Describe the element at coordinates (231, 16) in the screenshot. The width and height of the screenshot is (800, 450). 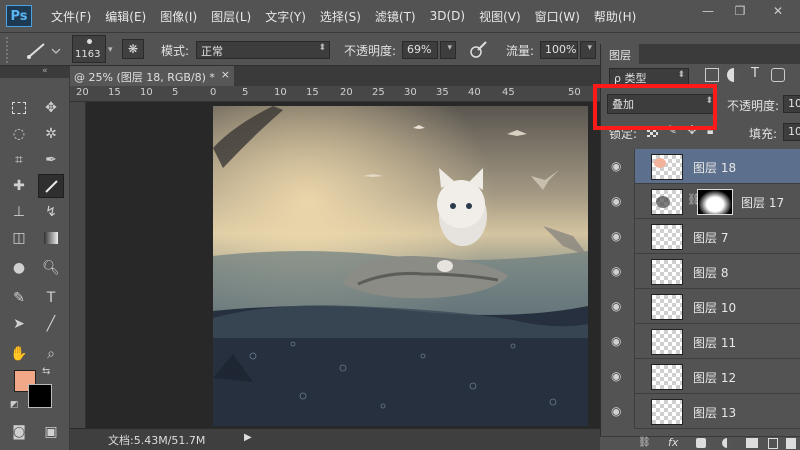
I see `menu-layer: 图层(L)` at that location.